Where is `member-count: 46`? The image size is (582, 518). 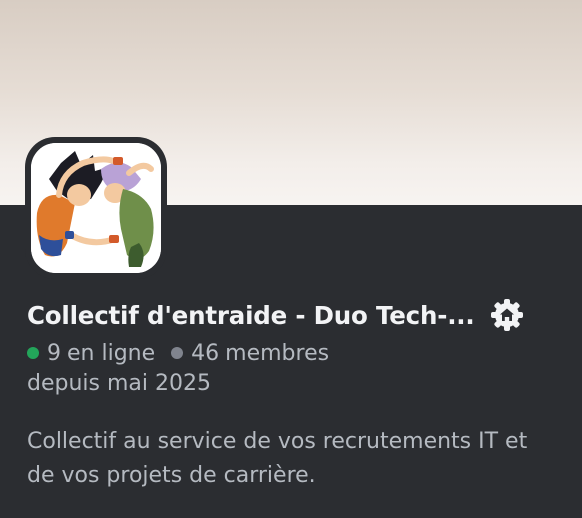
member-count: 46 is located at coordinates (205, 353).